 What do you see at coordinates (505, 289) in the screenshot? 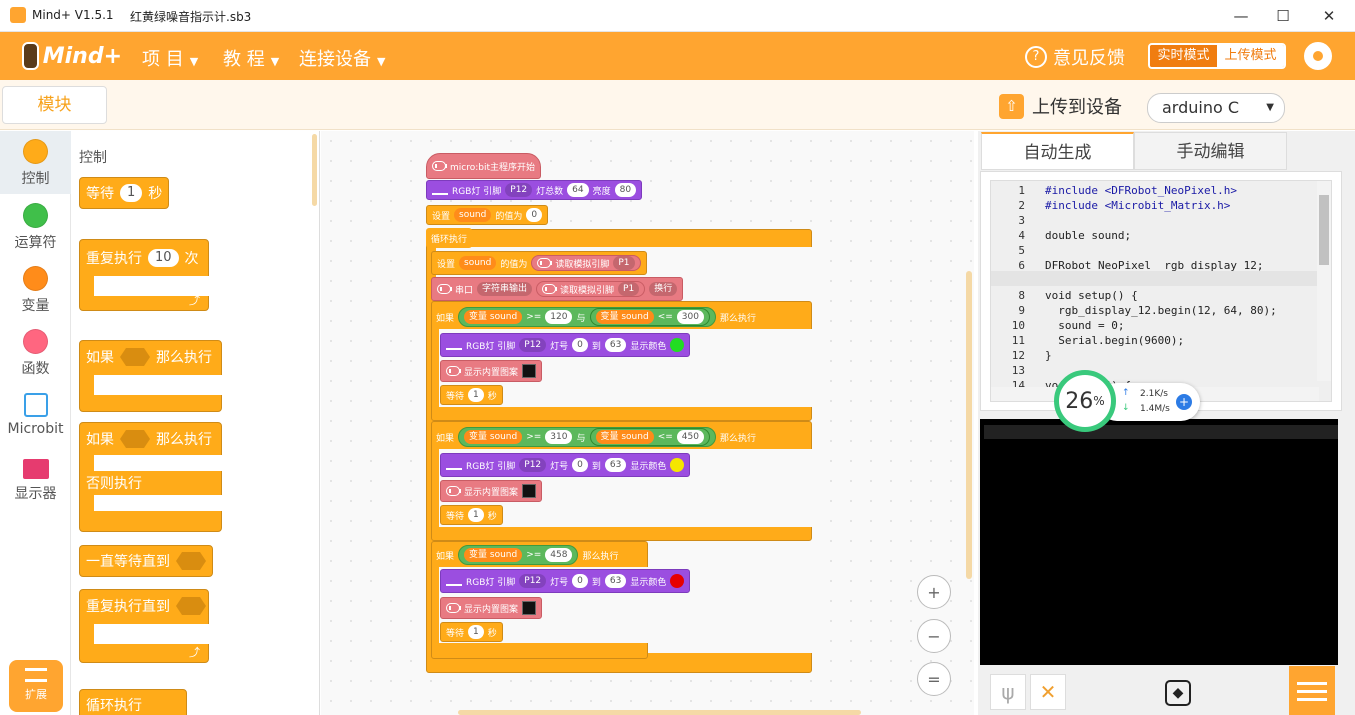
I see `serial-mode-dropdown: 字符串输出` at bounding box center [505, 289].